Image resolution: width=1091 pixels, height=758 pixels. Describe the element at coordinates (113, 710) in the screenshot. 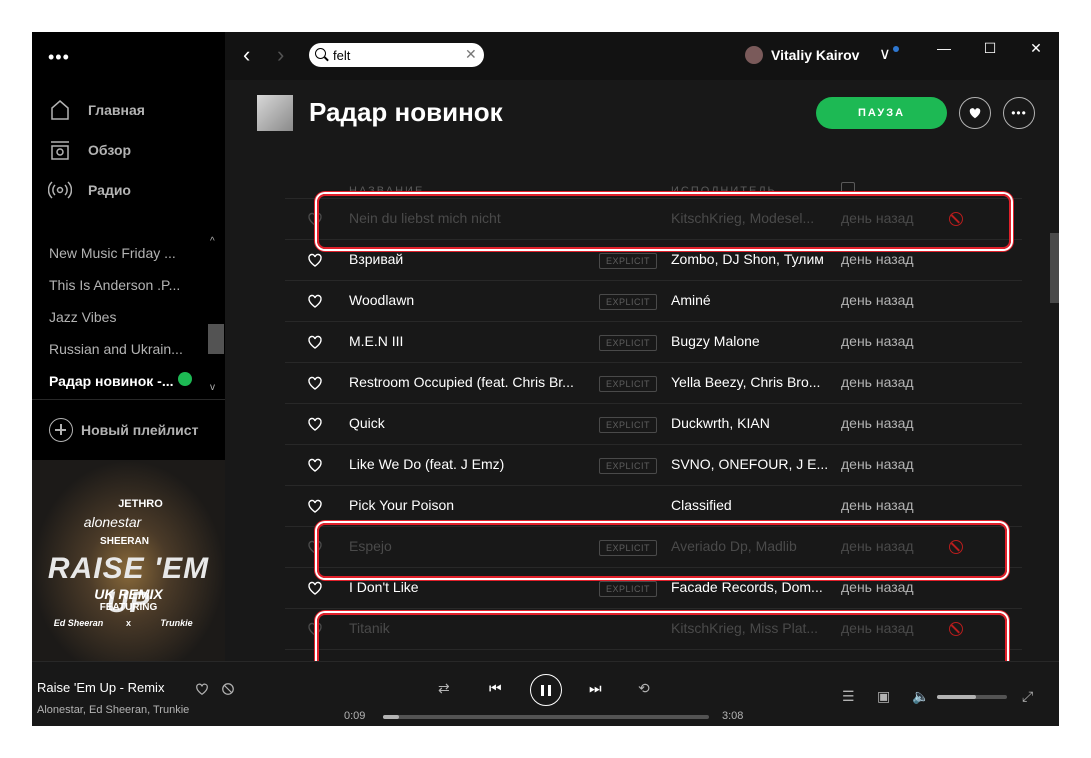

I see `now-playing-artist: Alonestar, Ed Sheeran, Trunkie` at that location.